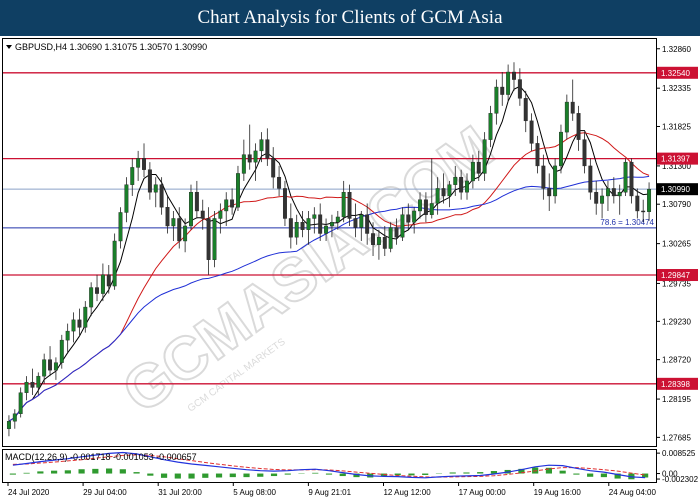 This screenshot has width=700, height=500. Describe the element at coordinates (180, 492) in the screenshot. I see `time-tick-label: 31 Jul 20:00` at that location.